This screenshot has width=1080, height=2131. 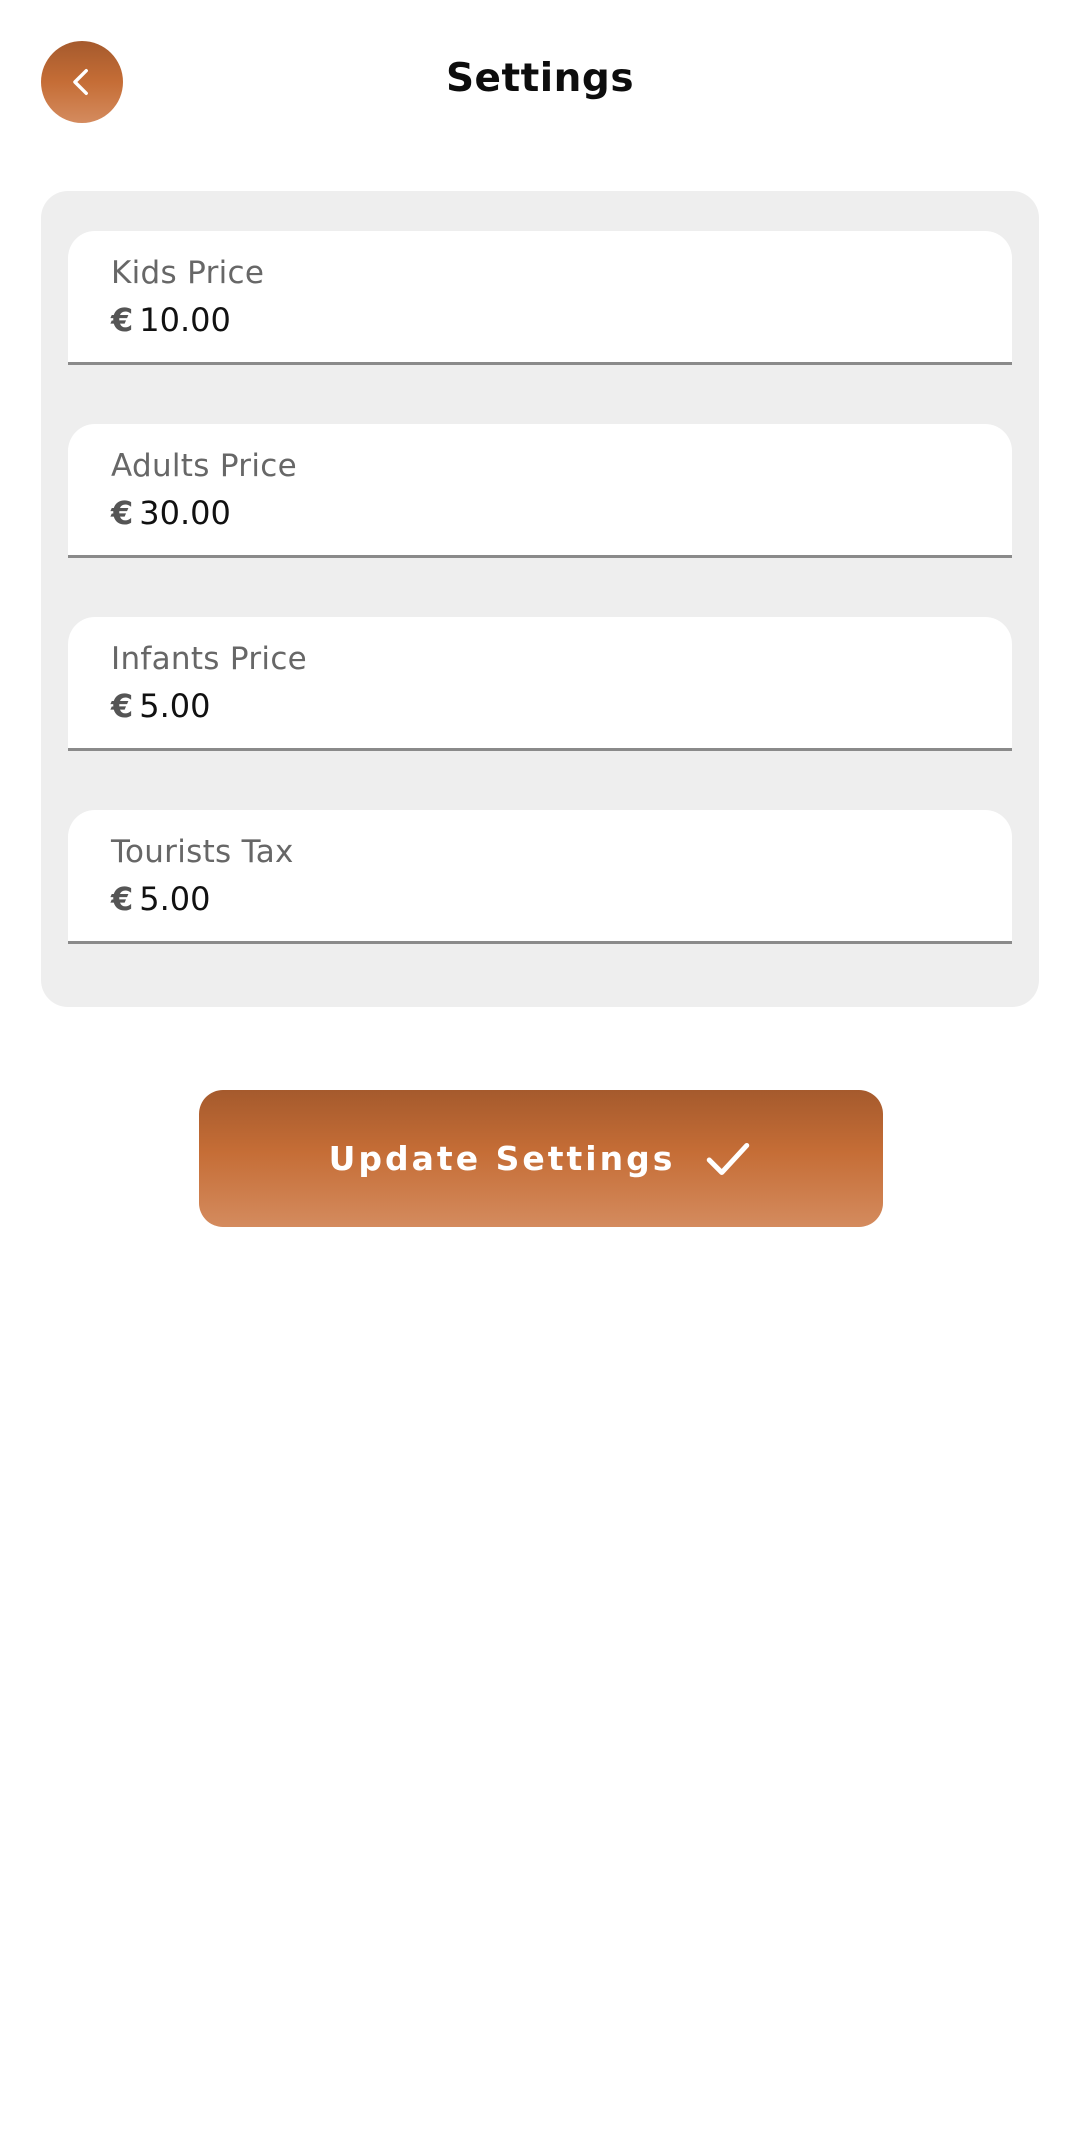 I want to click on field-value-row: € 10.00, so click(x=171, y=320).